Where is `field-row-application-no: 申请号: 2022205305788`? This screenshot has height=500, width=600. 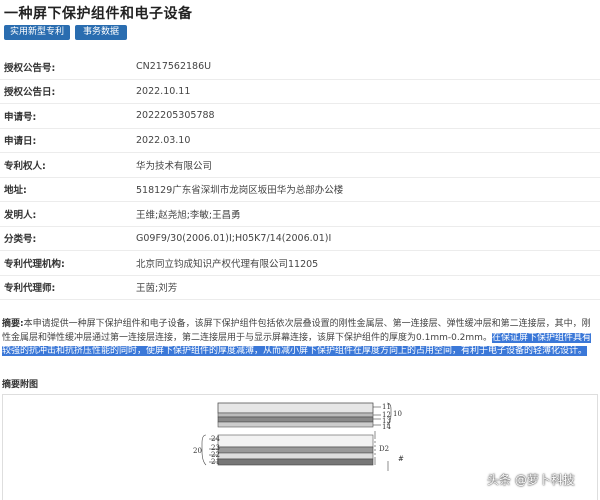
field-row-application-no: 申请号: 2022205305788 is located at coordinates (300, 116).